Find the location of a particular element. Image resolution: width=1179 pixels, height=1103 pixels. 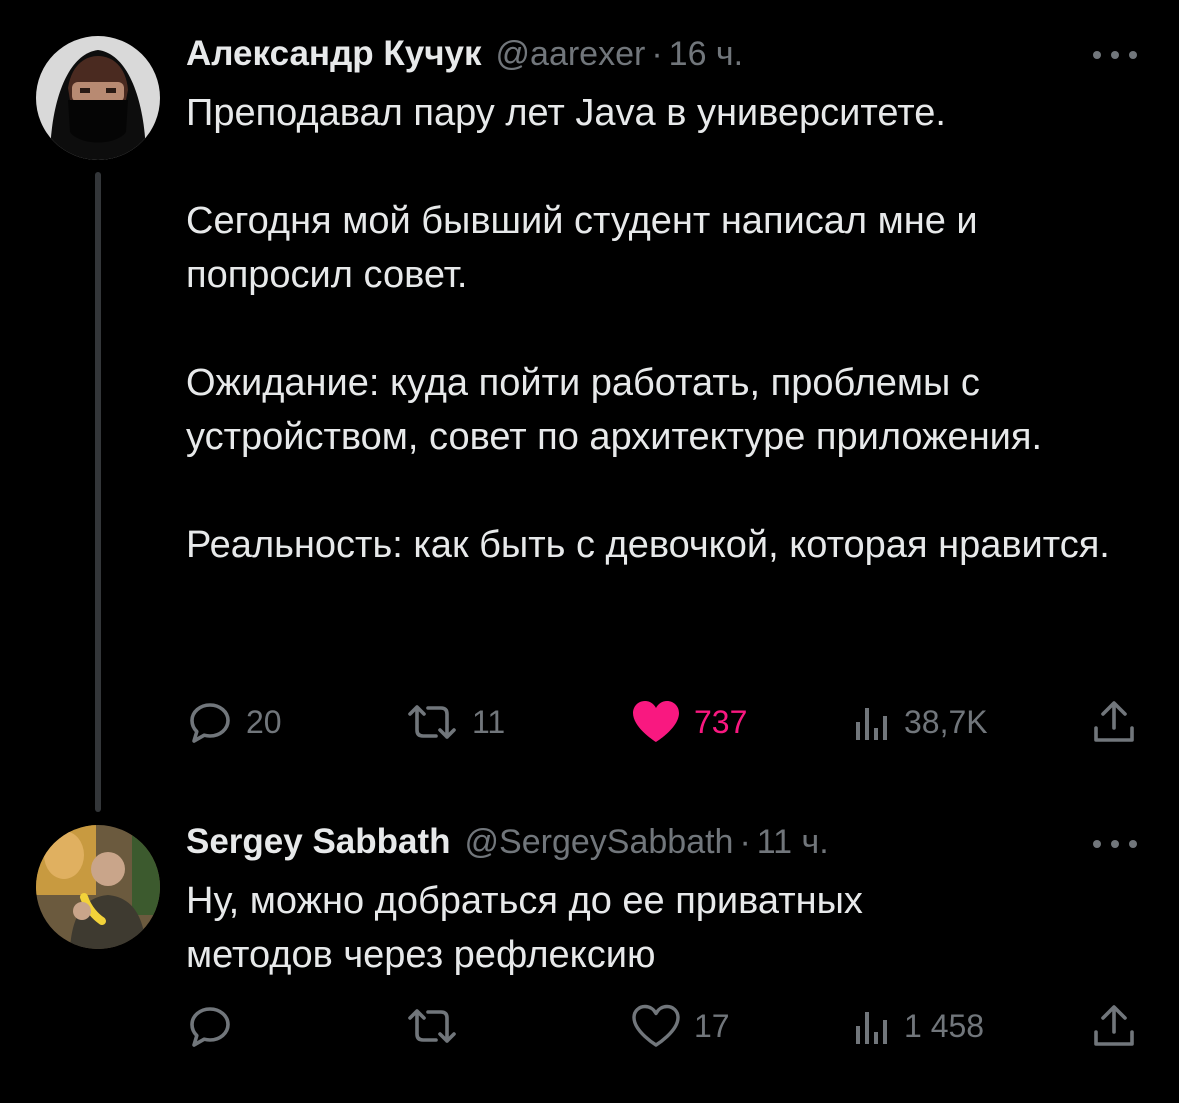

heart-outline-icon is located at coordinates (656, 1025).